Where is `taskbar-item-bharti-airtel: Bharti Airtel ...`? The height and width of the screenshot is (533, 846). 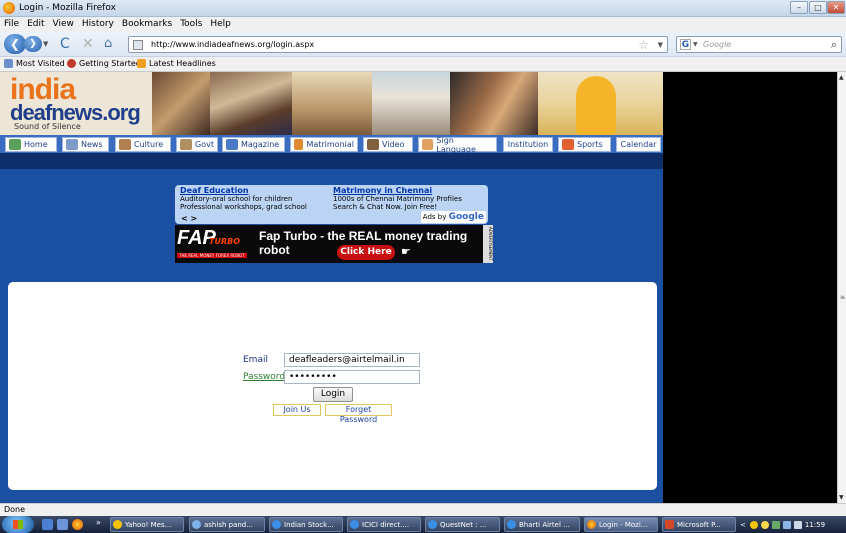 taskbar-item-bharti-airtel: Bharti Airtel ... is located at coordinates (542, 524).